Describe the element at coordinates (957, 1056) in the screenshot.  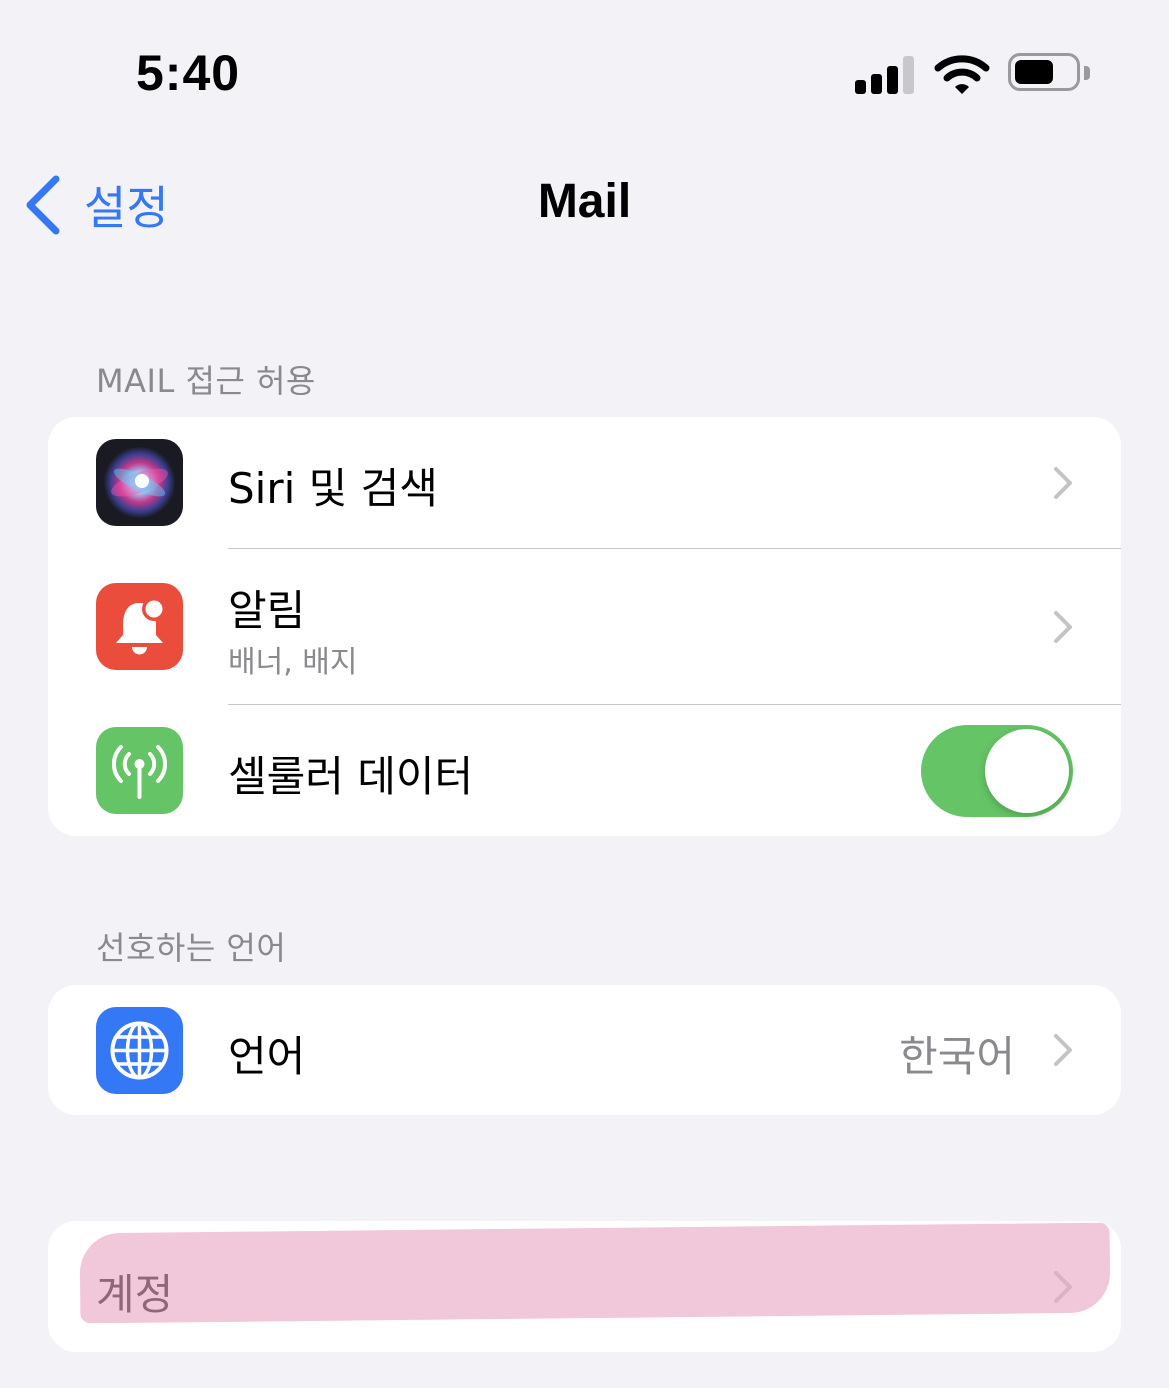
I see `language-value: 한국어` at that location.